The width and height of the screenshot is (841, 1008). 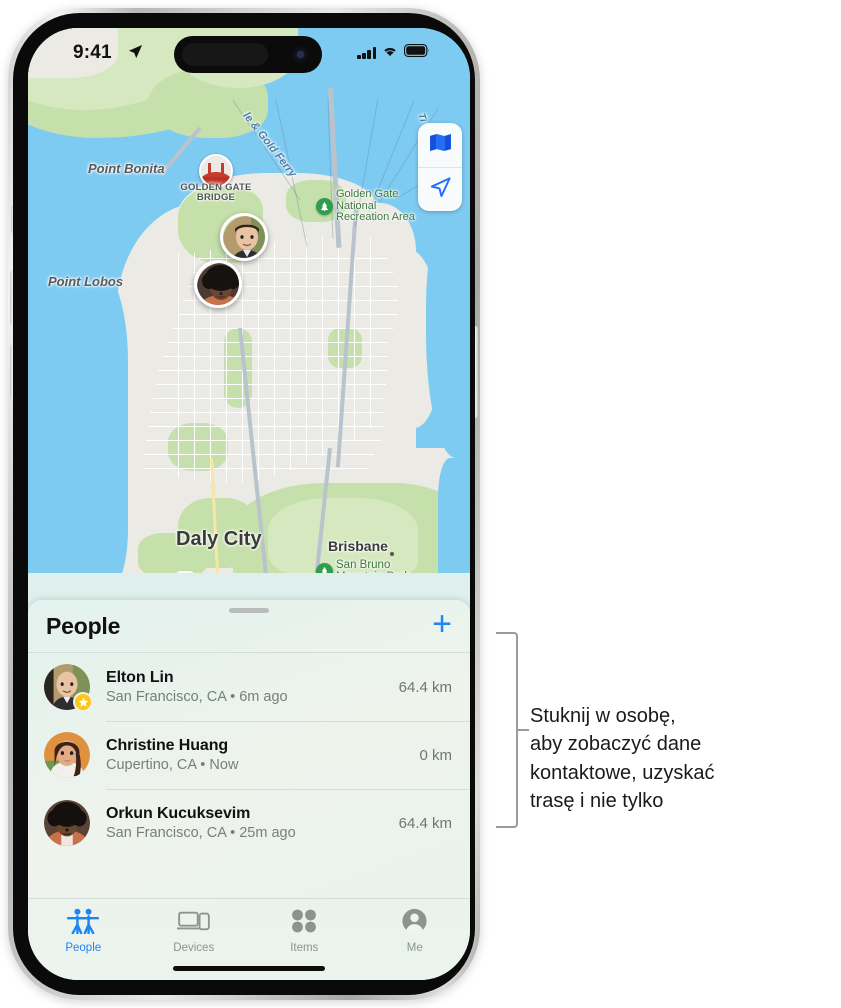 What do you see at coordinates (366, 53) in the screenshot?
I see `cellular-signal-icon` at bounding box center [366, 53].